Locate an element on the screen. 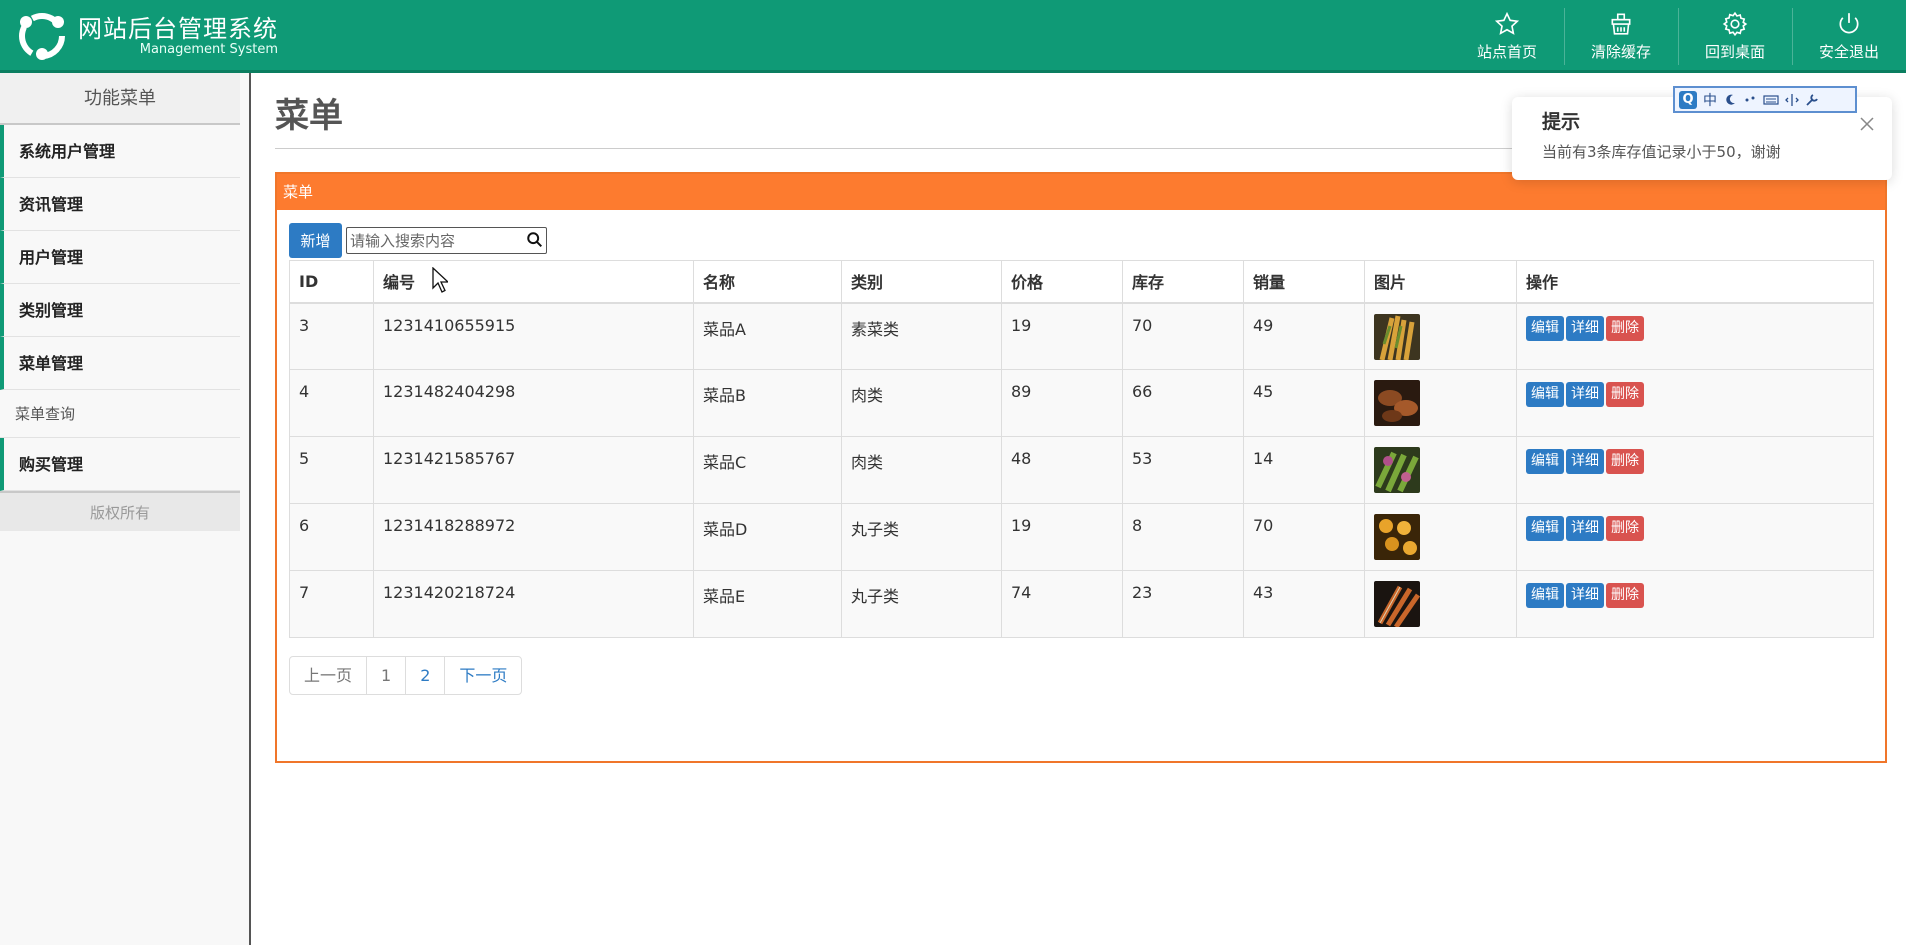 This screenshot has height=945, width=1906. sidebar-item-news: 资讯管理 is located at coordinates (120, 204).